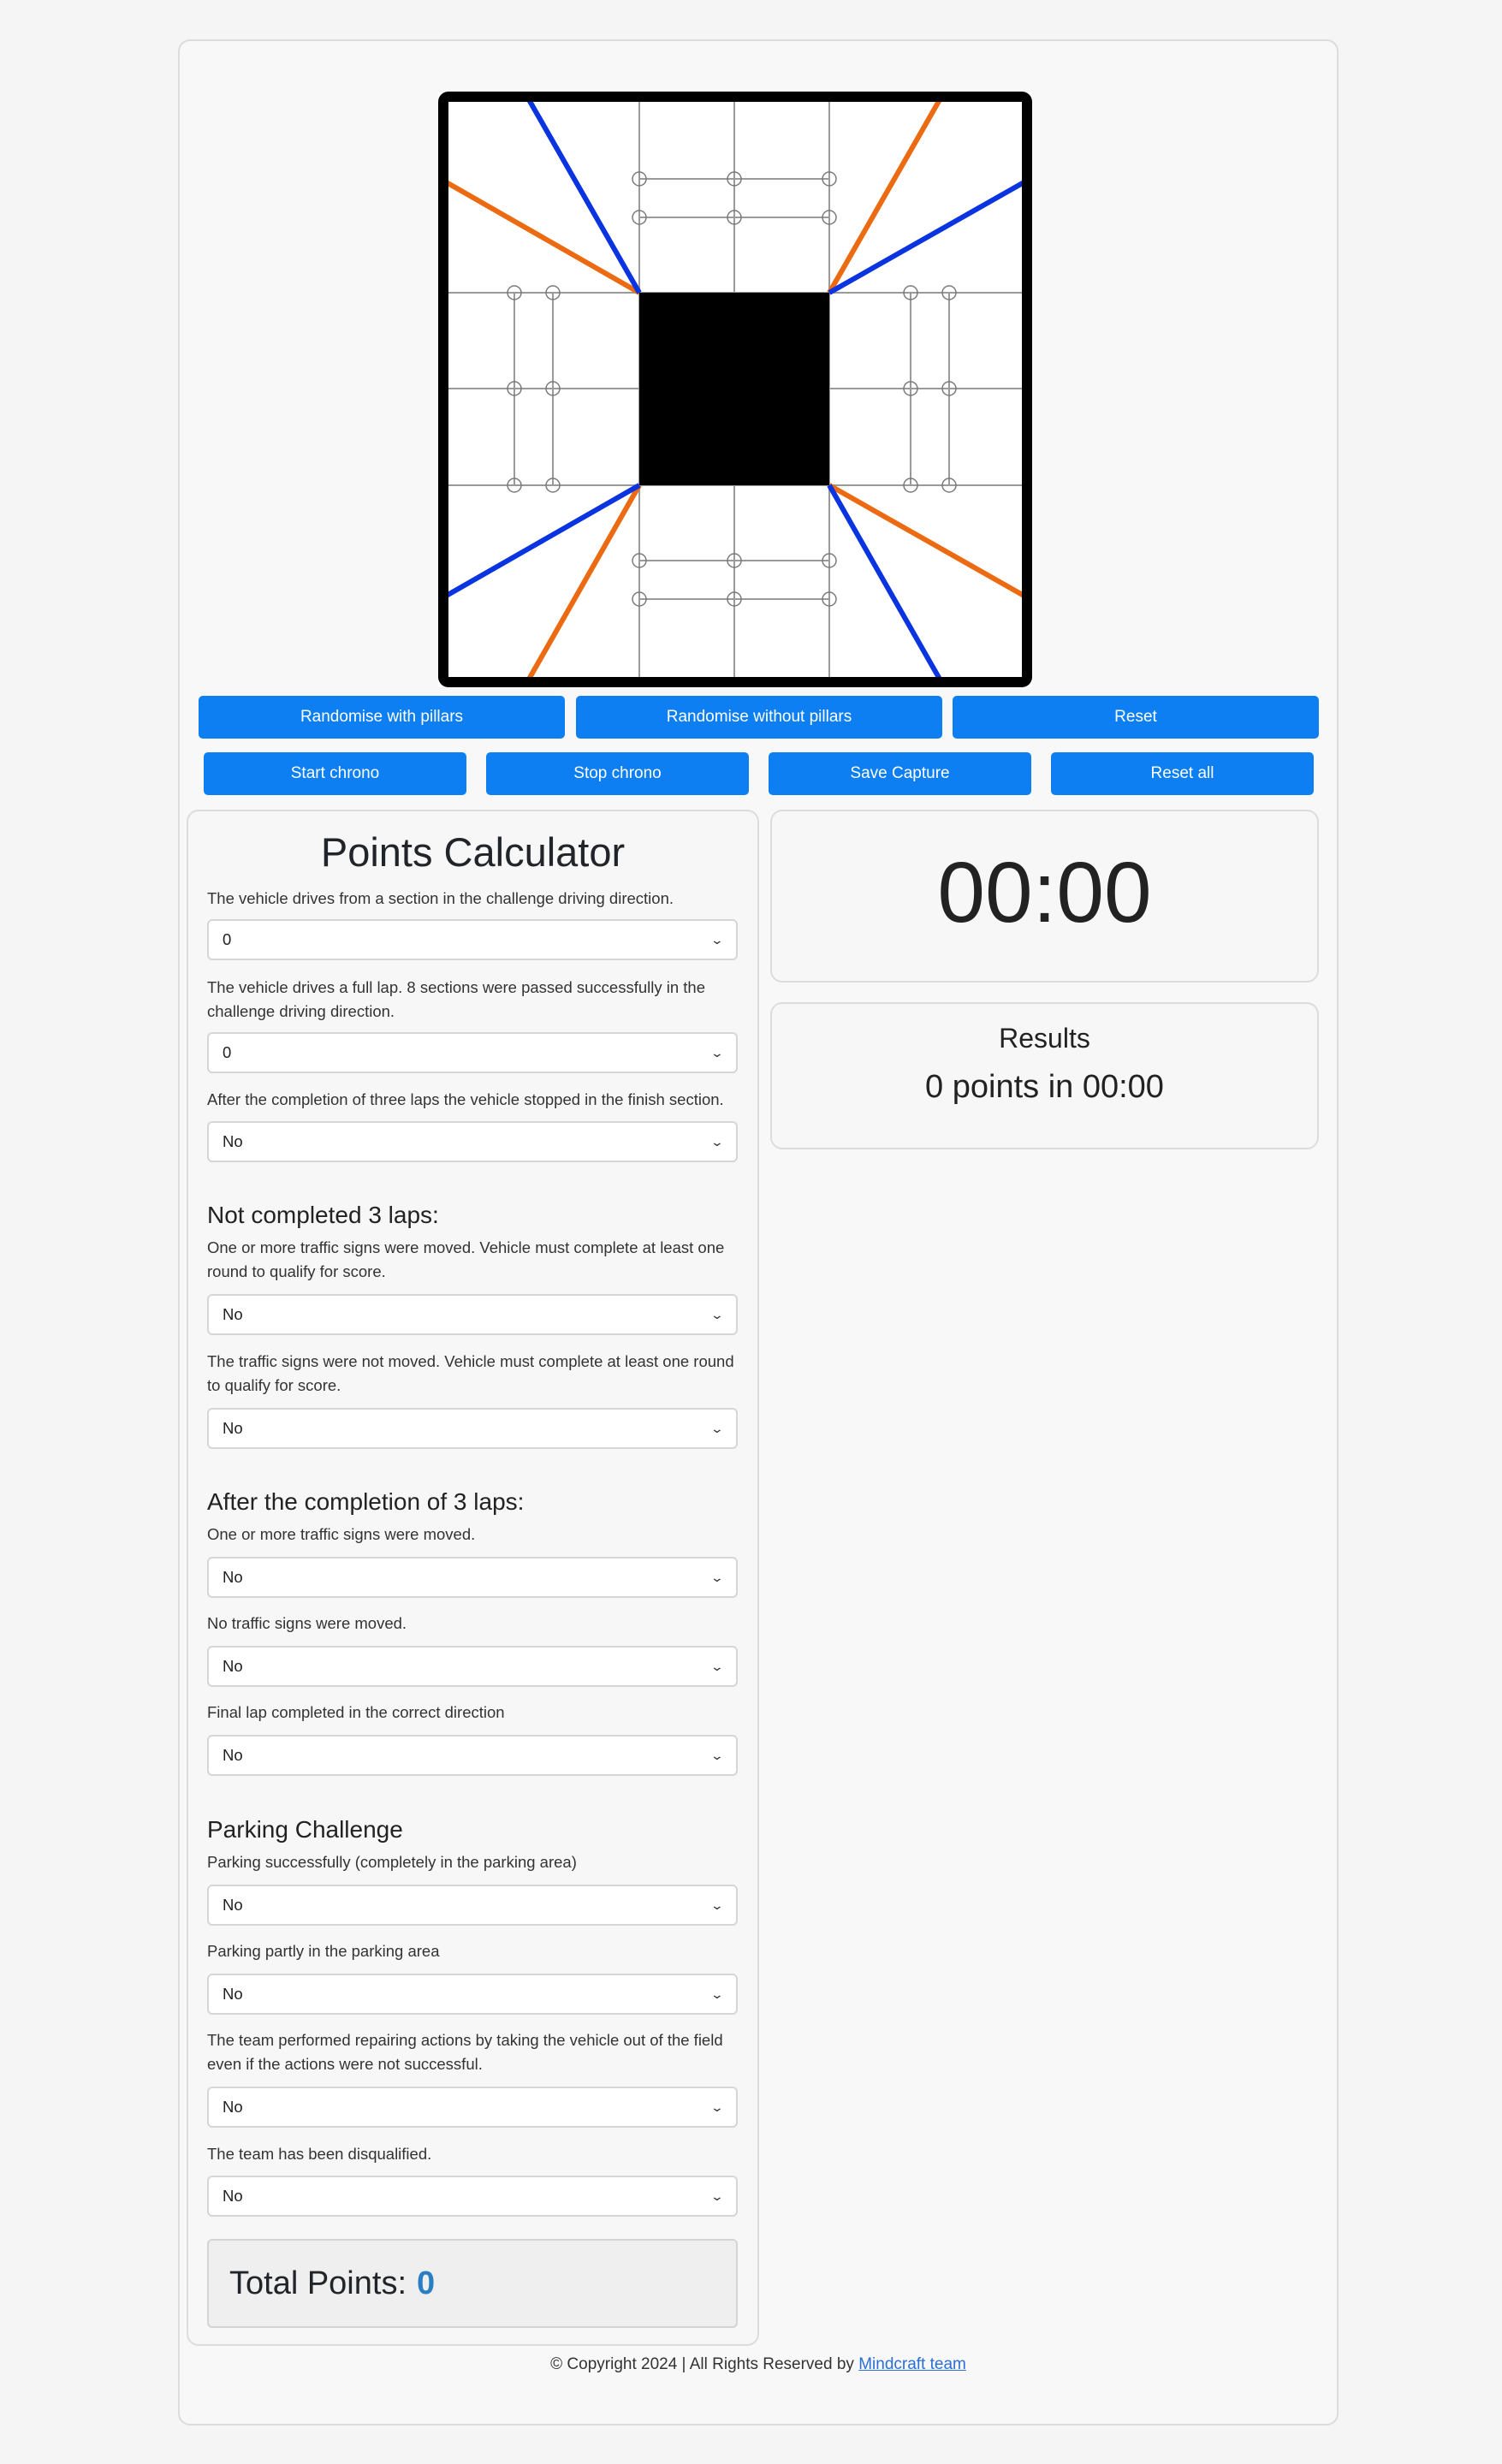 The width and height of the screenshot is (1502, 2464). I want to click on question-4-select: No ⌄, so click(472, 1314).